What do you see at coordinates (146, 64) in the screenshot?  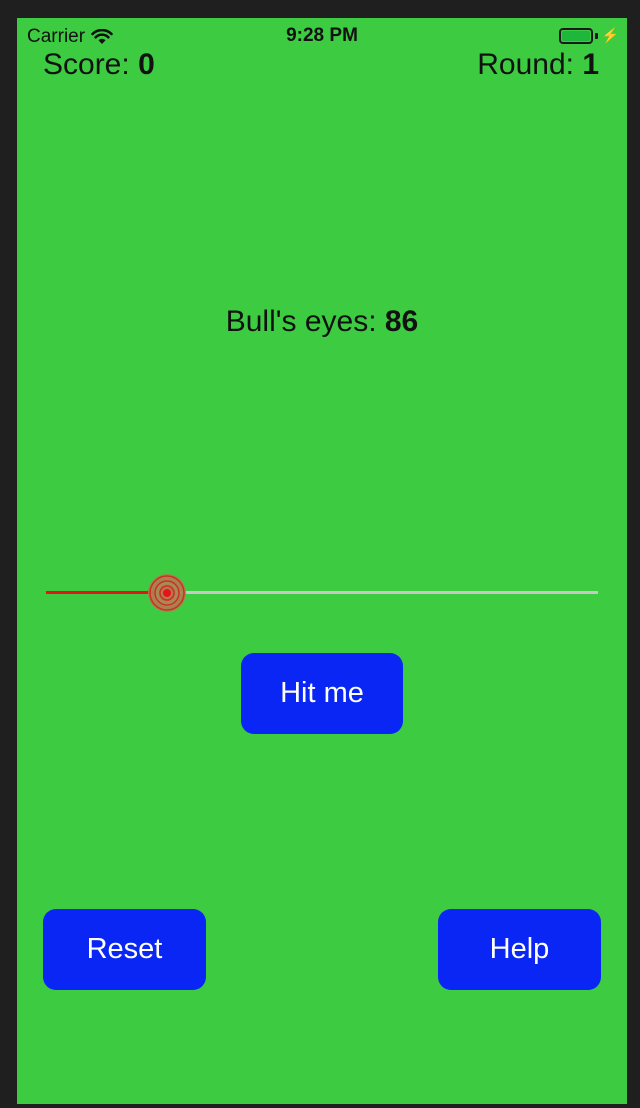 I see `score-value: 0` at bounding box center [146, 64].